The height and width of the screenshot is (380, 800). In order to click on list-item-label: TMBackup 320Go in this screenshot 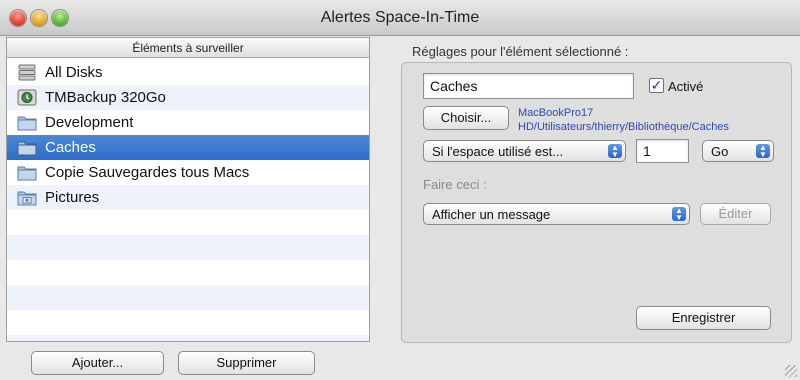, I will do `click(105, 97)`.